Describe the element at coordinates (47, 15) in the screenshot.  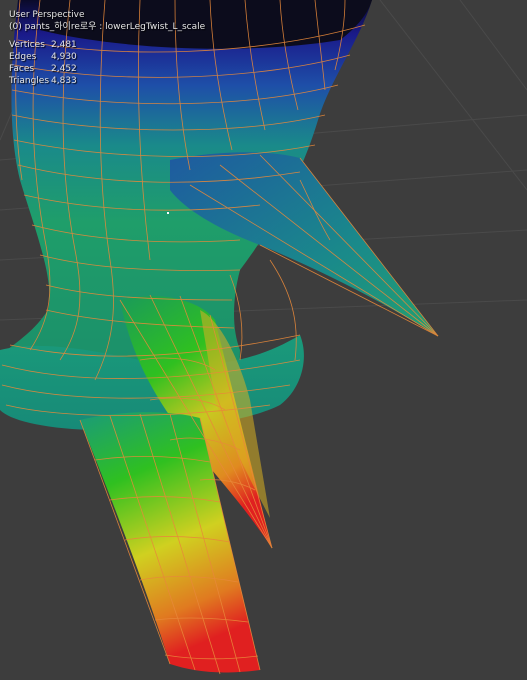
I see `view-name: User Perspective` at that location.